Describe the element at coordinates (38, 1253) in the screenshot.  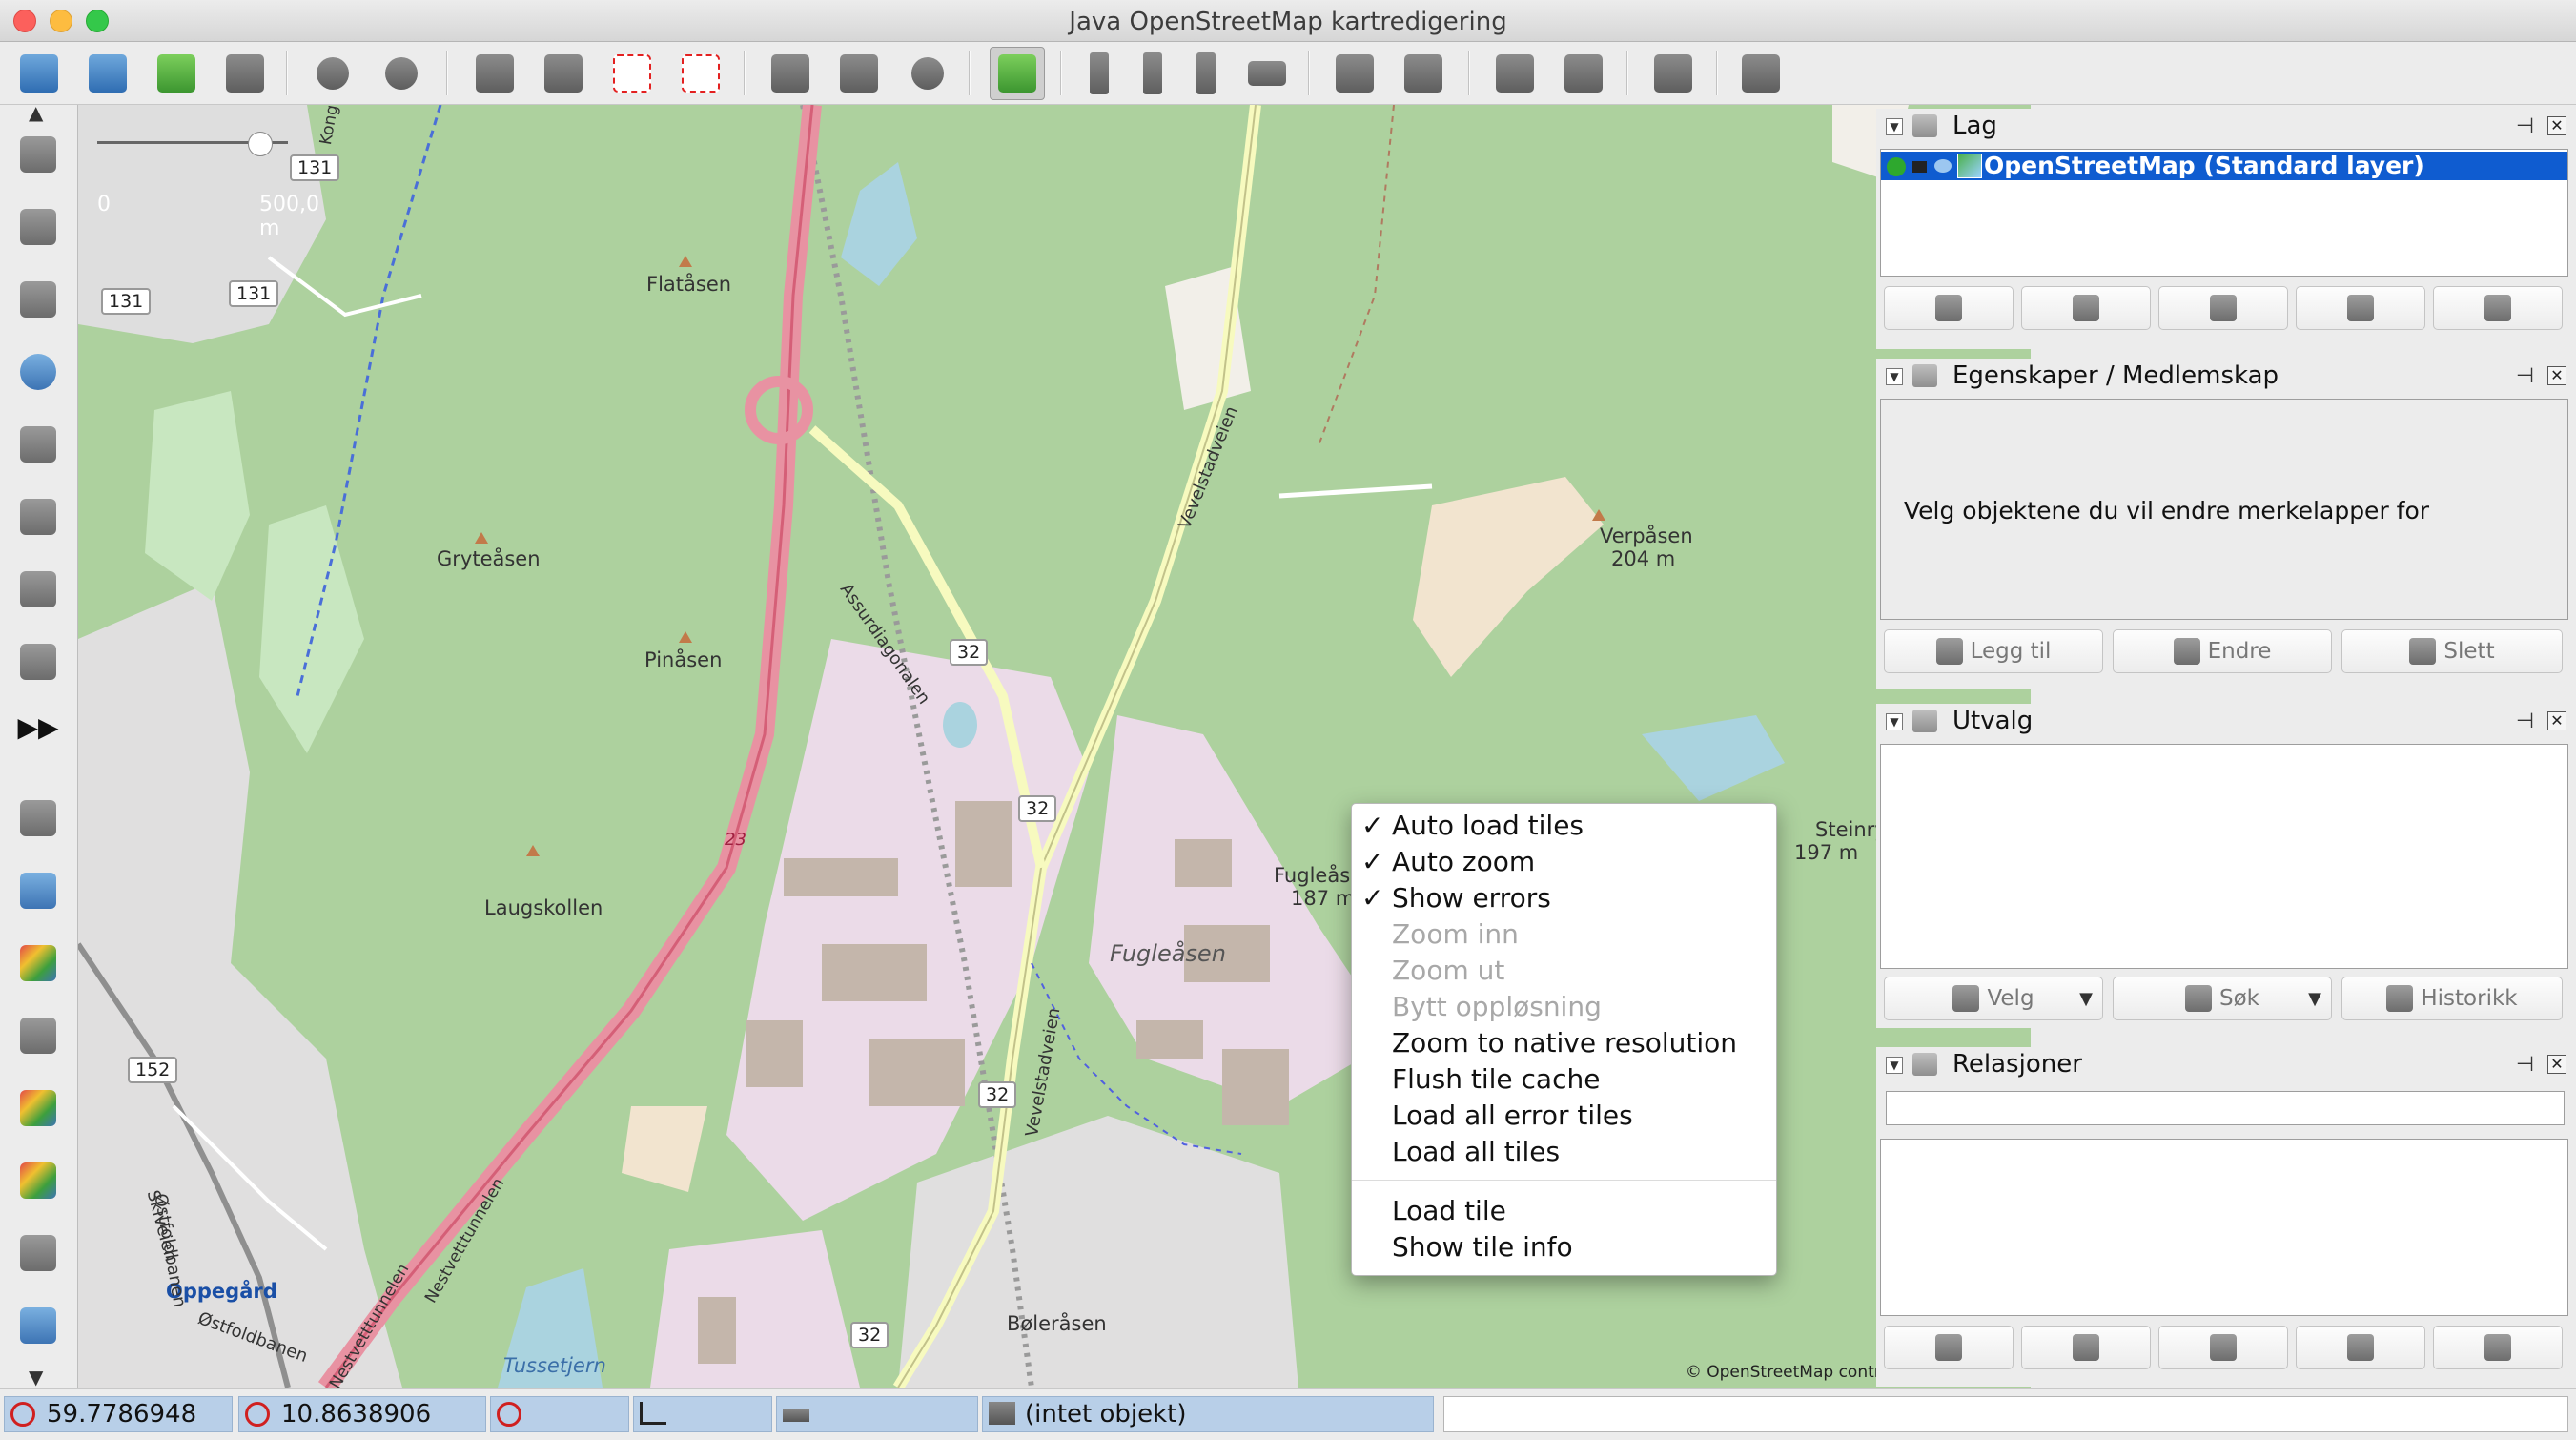
I see `filter-toggle` at that location.